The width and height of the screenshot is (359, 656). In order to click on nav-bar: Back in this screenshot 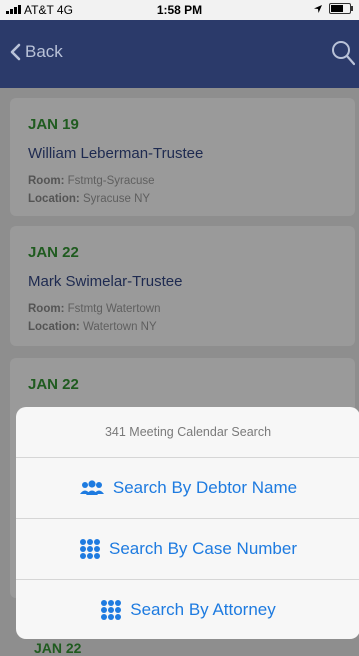, I will do `click(179, 54)`.